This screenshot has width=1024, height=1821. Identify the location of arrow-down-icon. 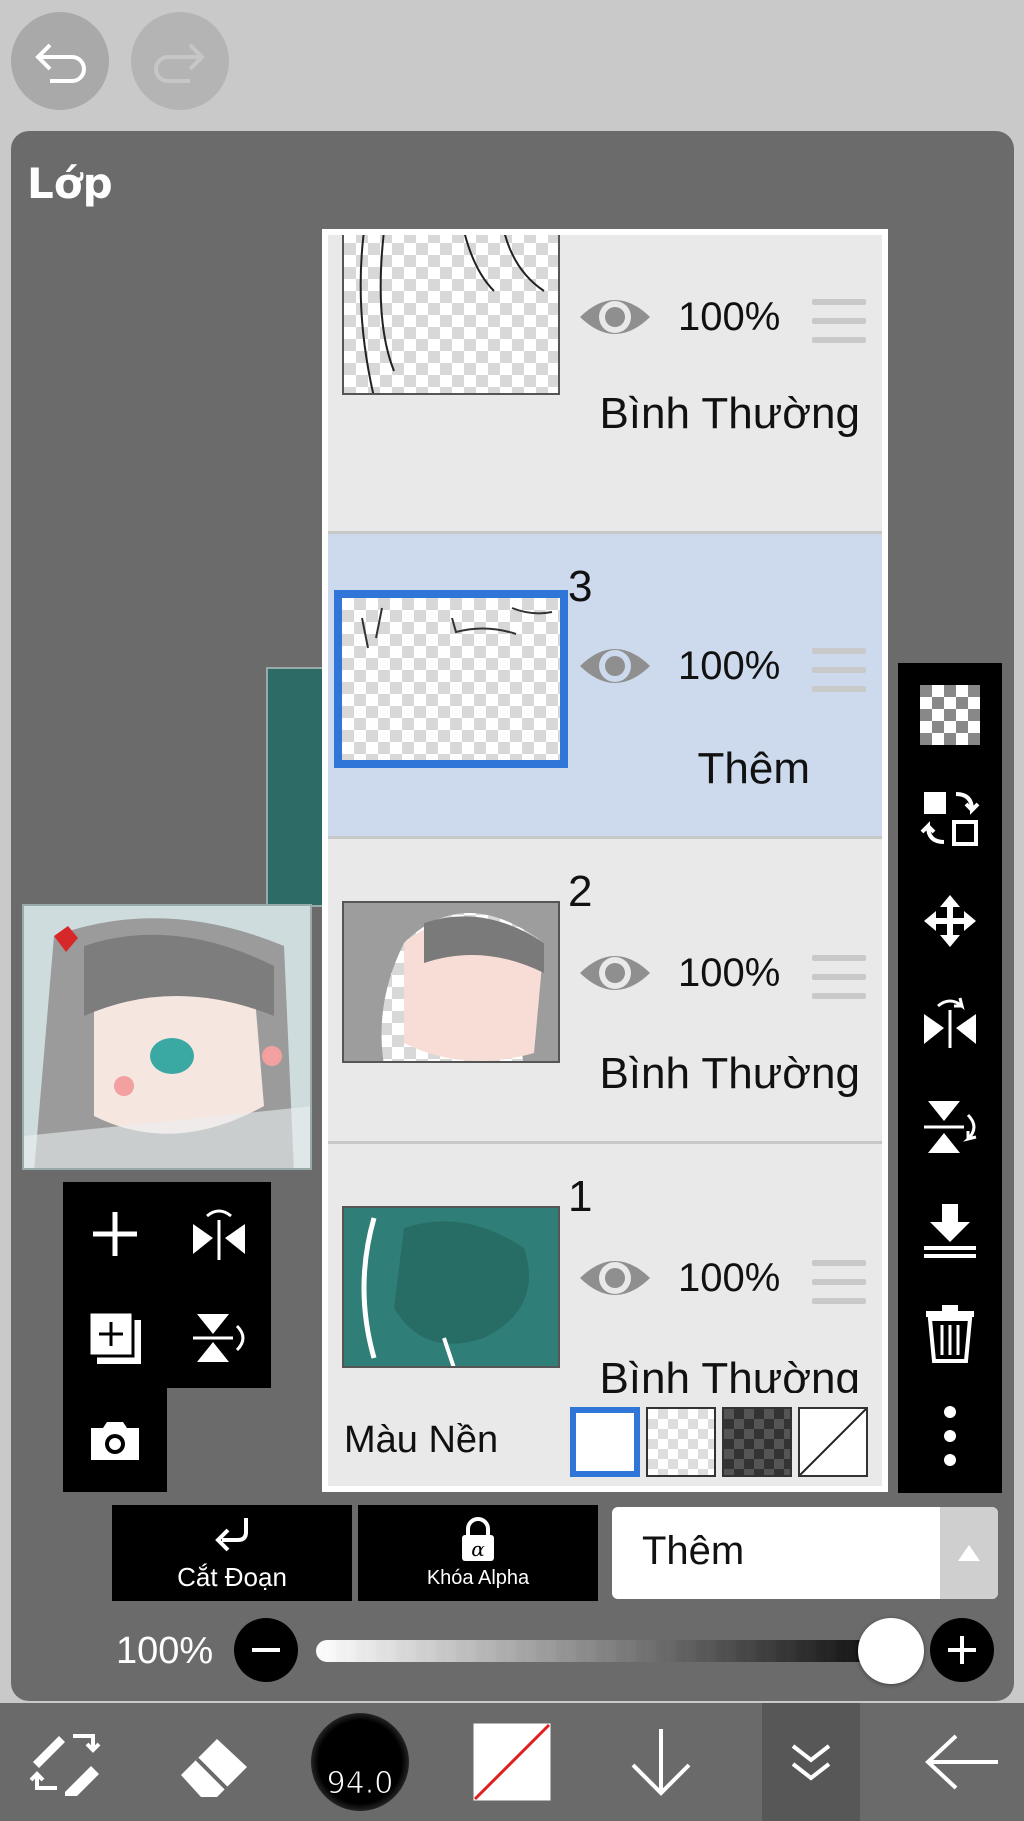
(661, 1762).